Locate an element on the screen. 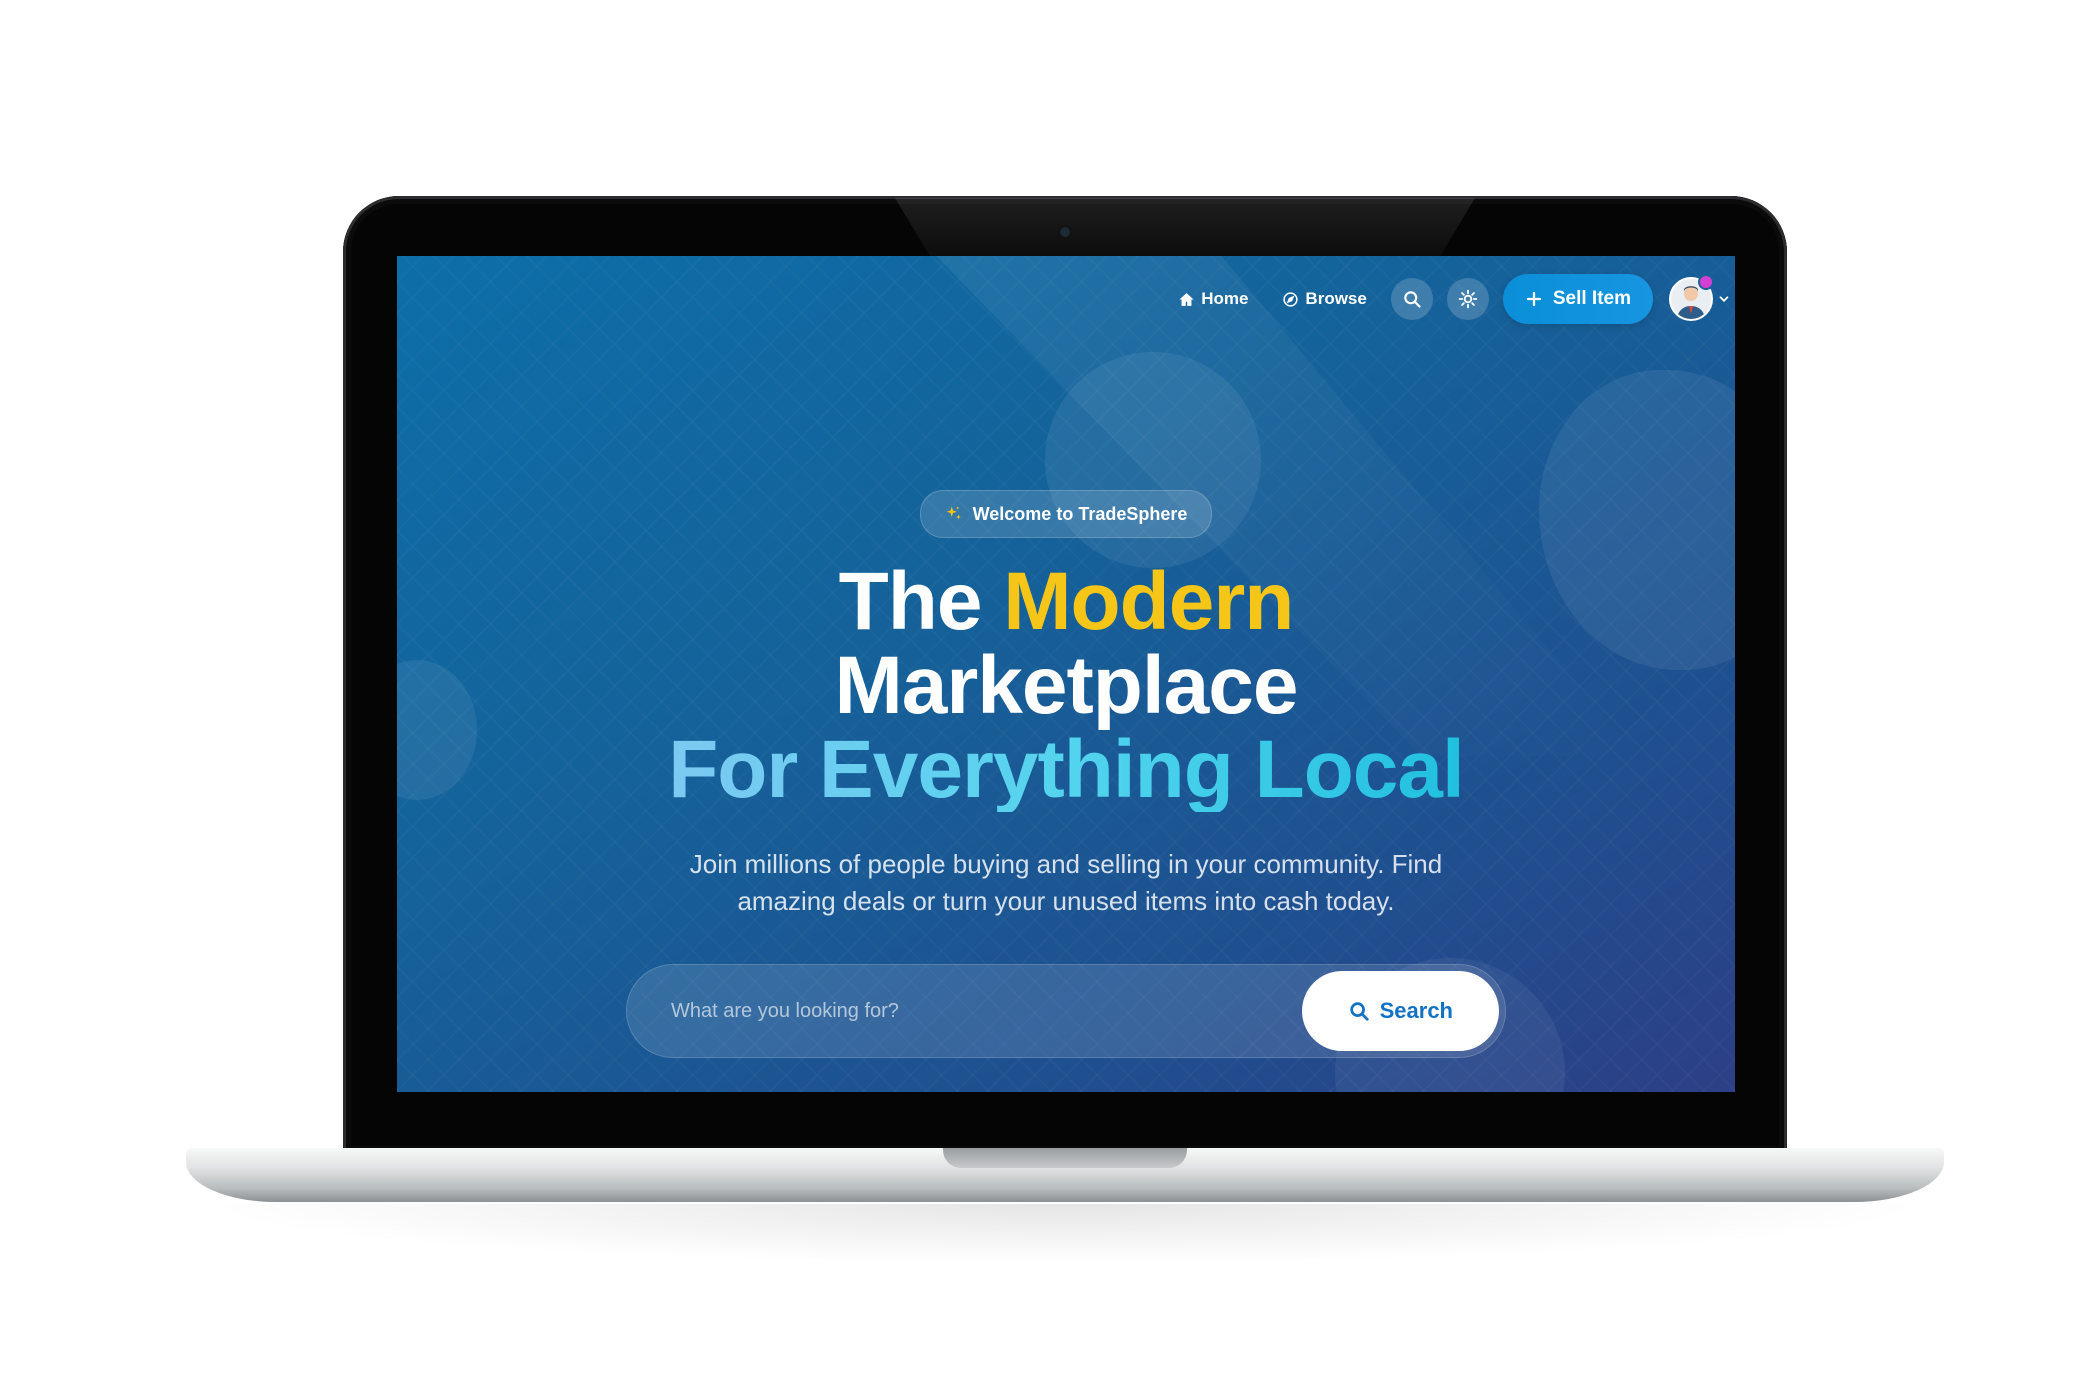 The image size is (2100, 1400). search-toggle-button is located at coordinates (1411, 299).